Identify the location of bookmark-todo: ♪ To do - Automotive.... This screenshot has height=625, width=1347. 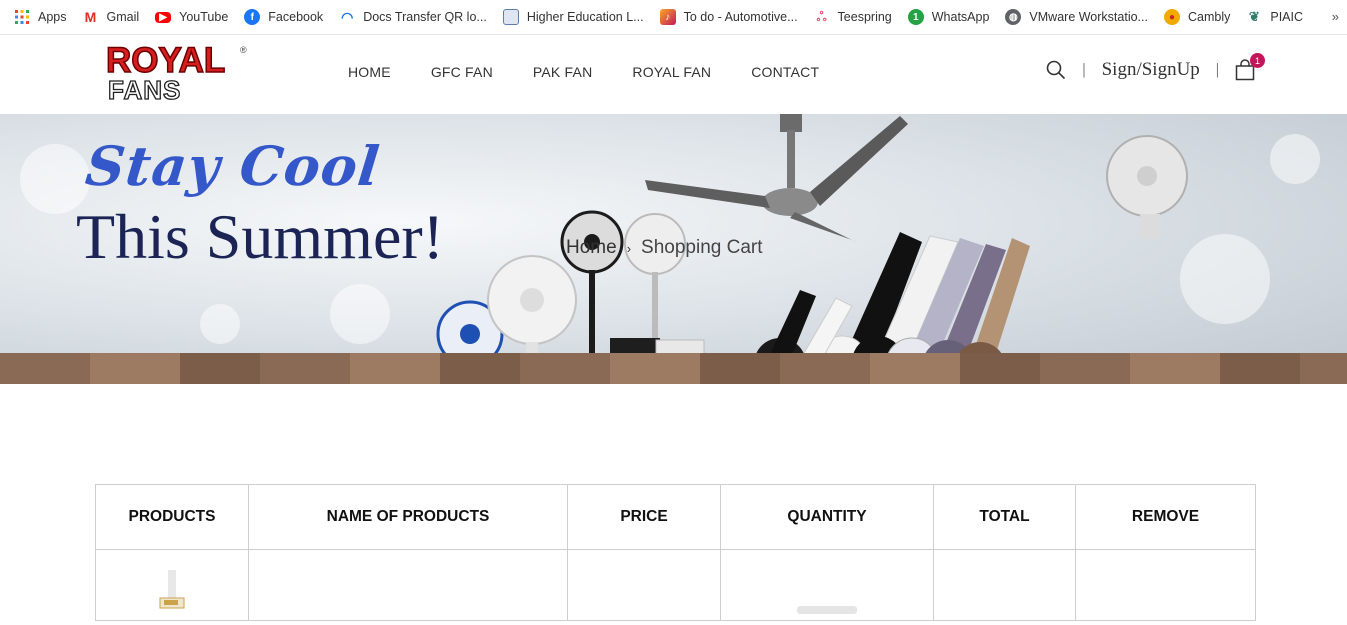
(728, 17).